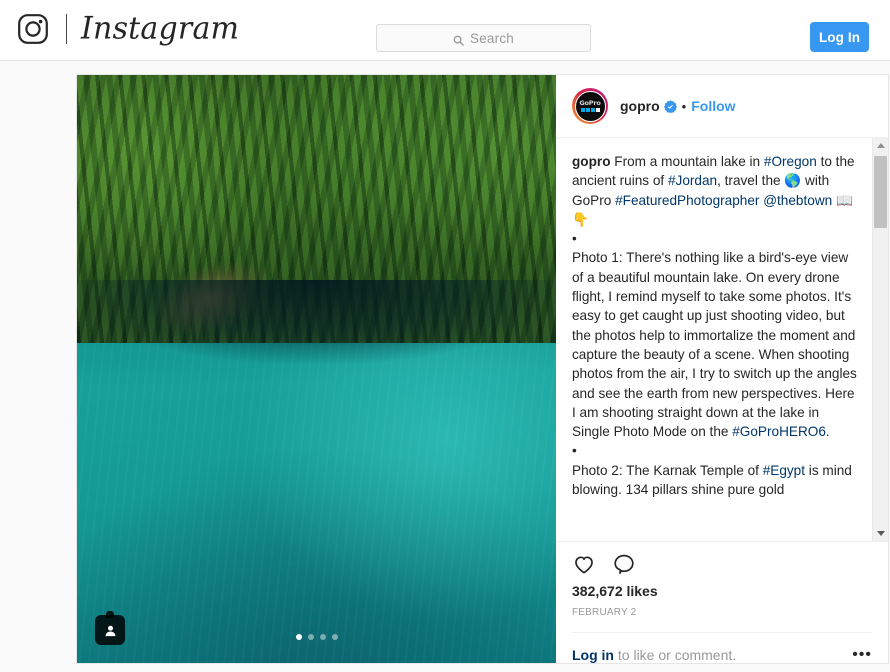 Image resolution: width=890 pixels, height=672 pixels. I want to click on post-header: GoPro gopro • Follow, so click(722, 106).